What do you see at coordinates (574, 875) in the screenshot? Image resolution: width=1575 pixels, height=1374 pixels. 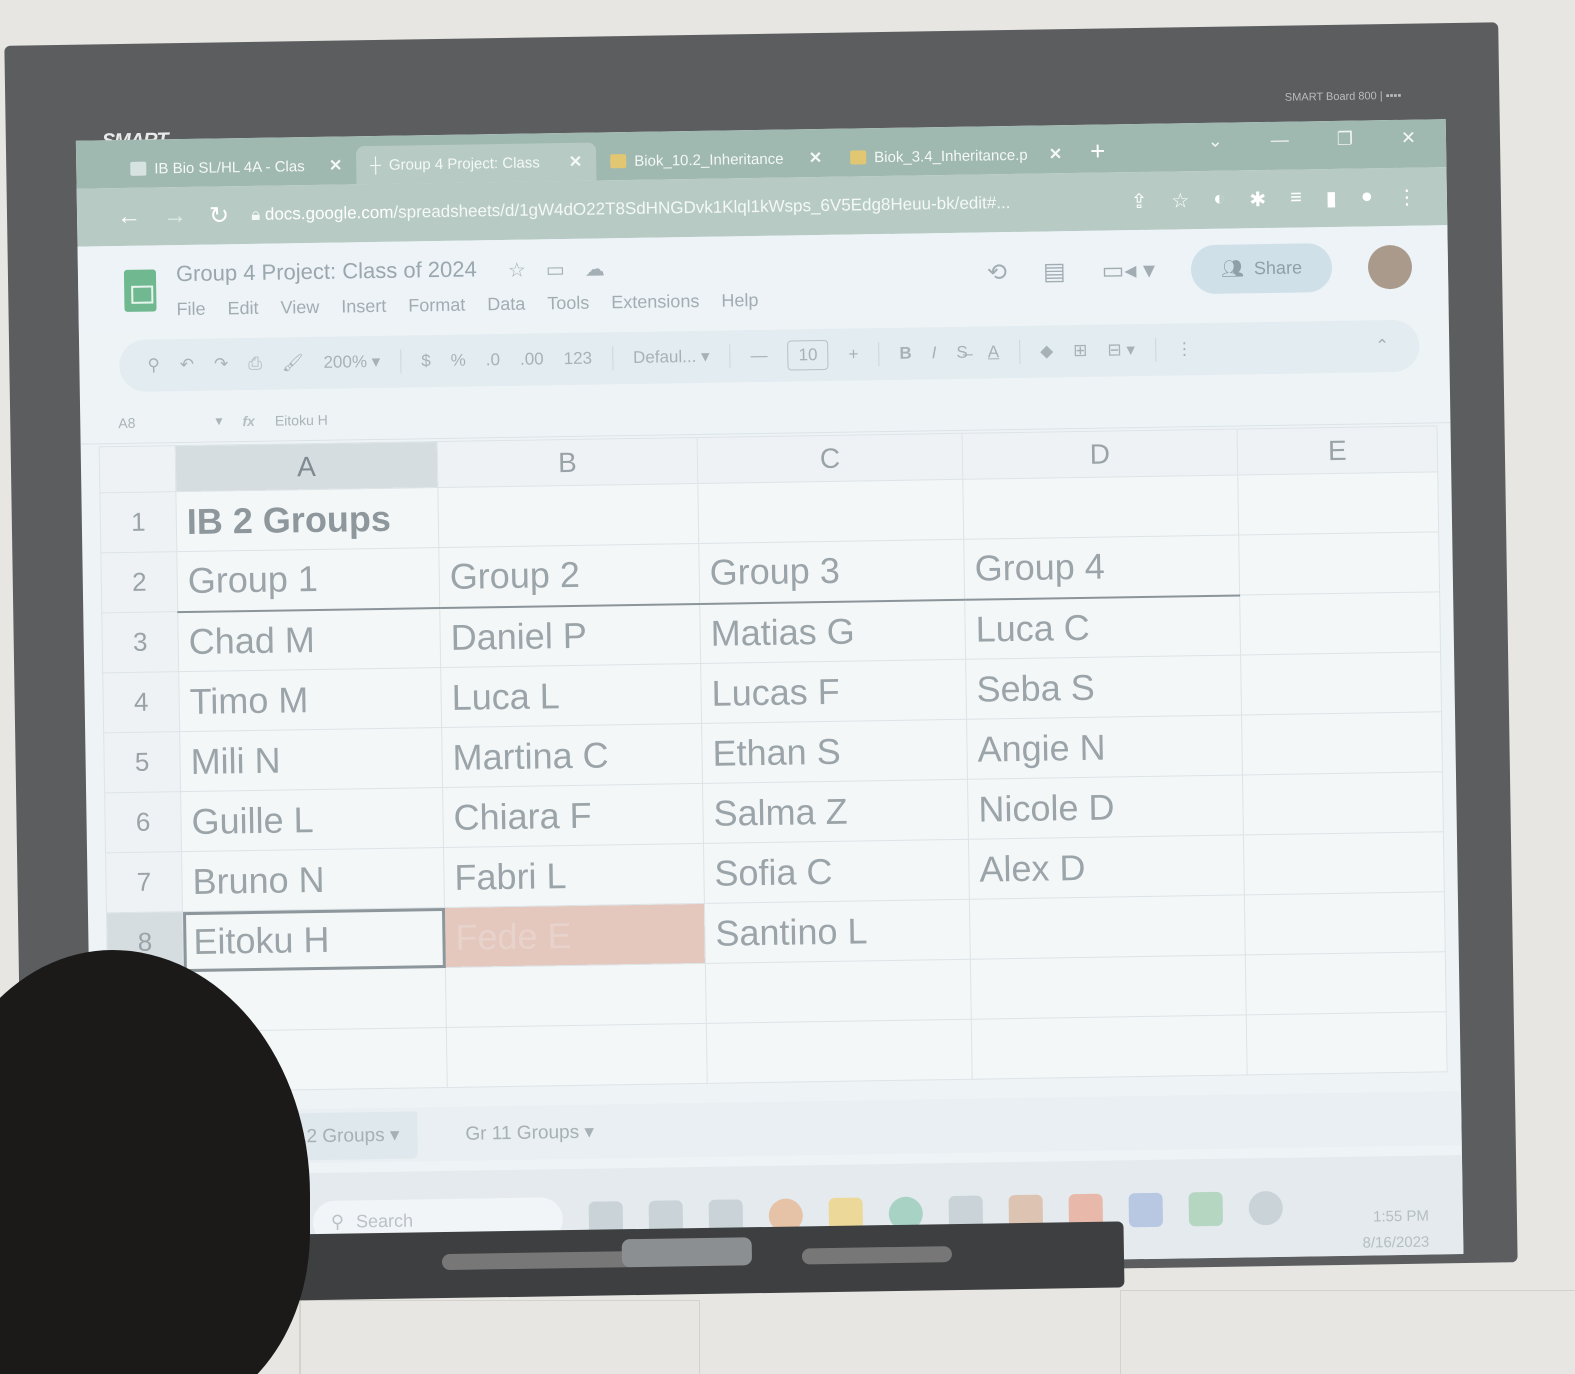 I see `cell-b7: Fabri L` at bounding box center [574, 875].